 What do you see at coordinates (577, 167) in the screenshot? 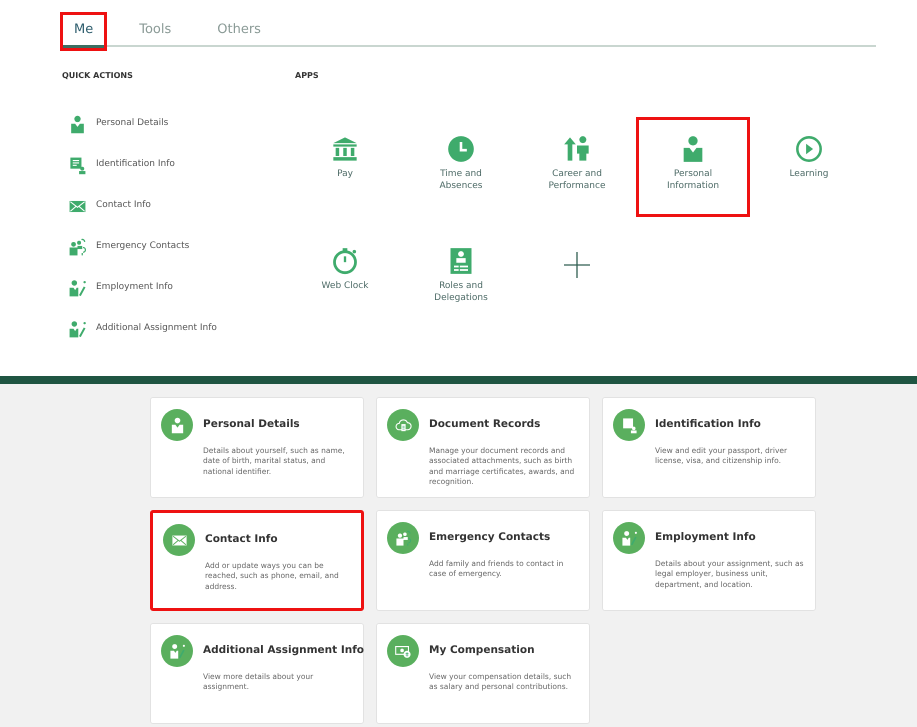
I see `app-tile: Career and Performance` at bounding box center [577, 167].